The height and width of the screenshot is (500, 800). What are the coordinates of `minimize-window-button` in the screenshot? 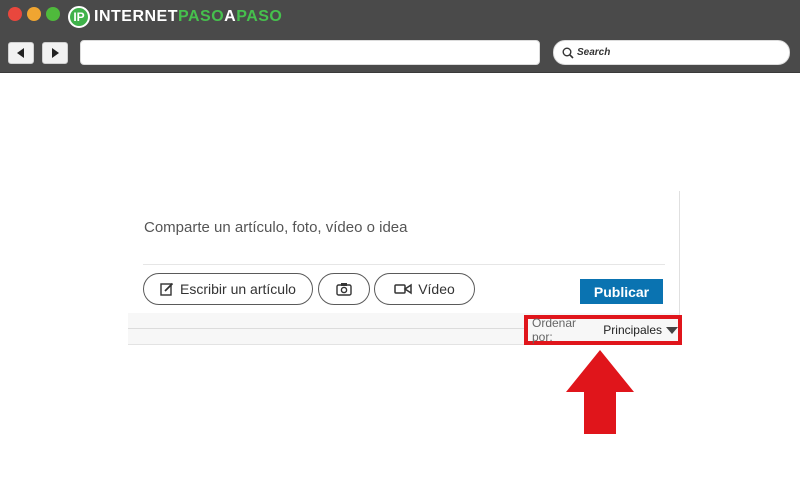 It's located at (34, 14).